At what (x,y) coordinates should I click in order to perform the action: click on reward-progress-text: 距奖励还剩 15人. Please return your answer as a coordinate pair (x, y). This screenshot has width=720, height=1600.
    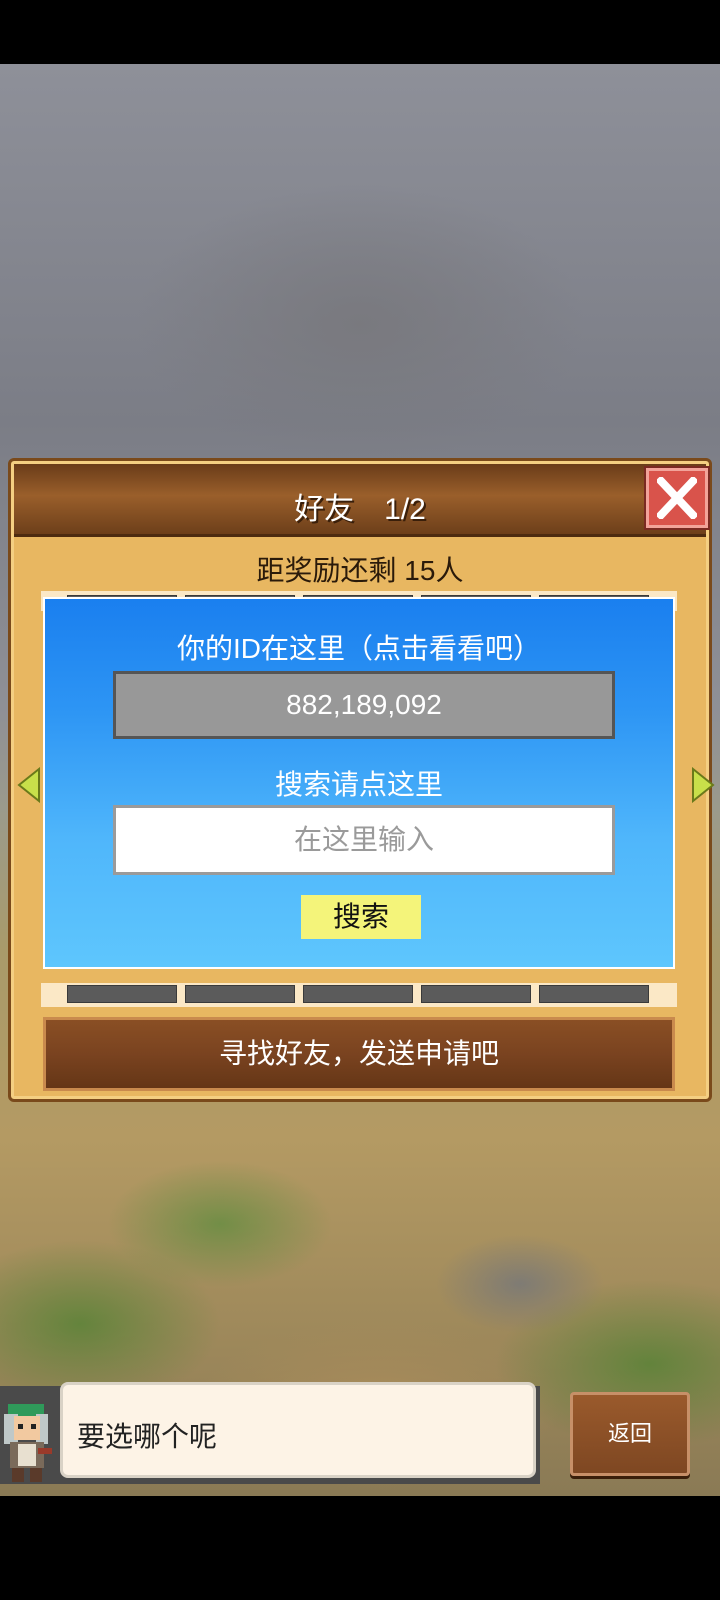
    Looking at the image, I should click on (360, 570).